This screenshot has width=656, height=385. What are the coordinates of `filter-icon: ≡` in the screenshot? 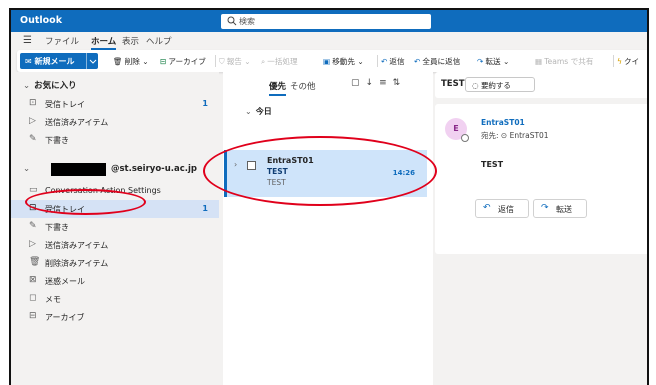 It's located at (386, 83).